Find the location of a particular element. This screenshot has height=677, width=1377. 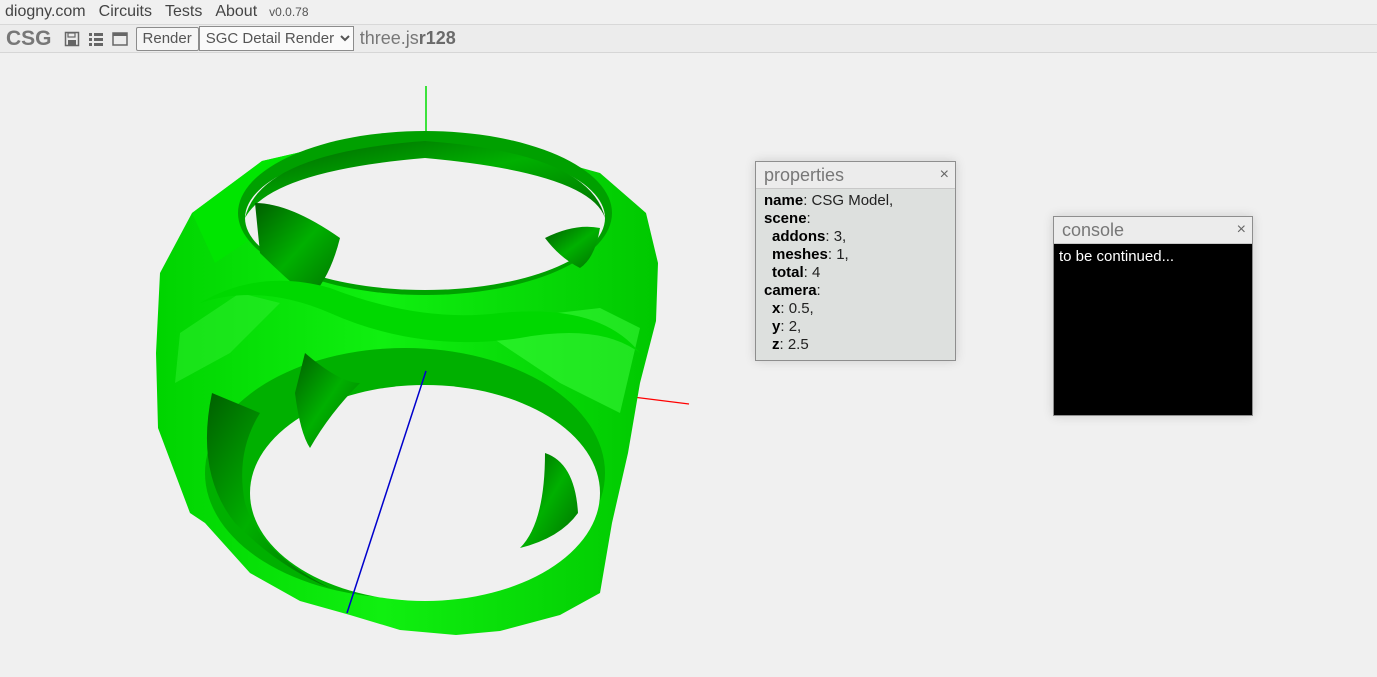

property-row: scene: is located at coordinates (787, 218).